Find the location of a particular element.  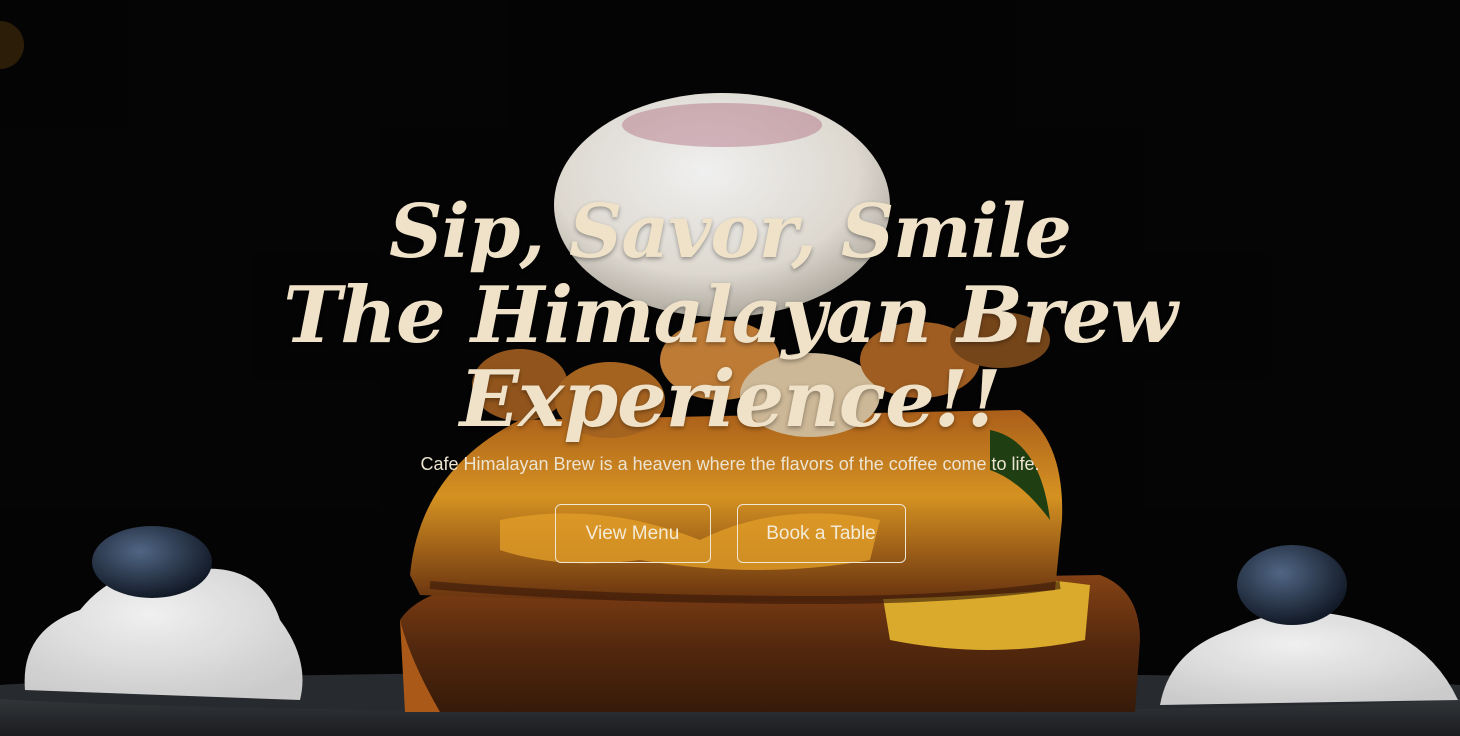

headline-line-2: The Himalayan Brew Experience!! is located at coordinates (730, 357).